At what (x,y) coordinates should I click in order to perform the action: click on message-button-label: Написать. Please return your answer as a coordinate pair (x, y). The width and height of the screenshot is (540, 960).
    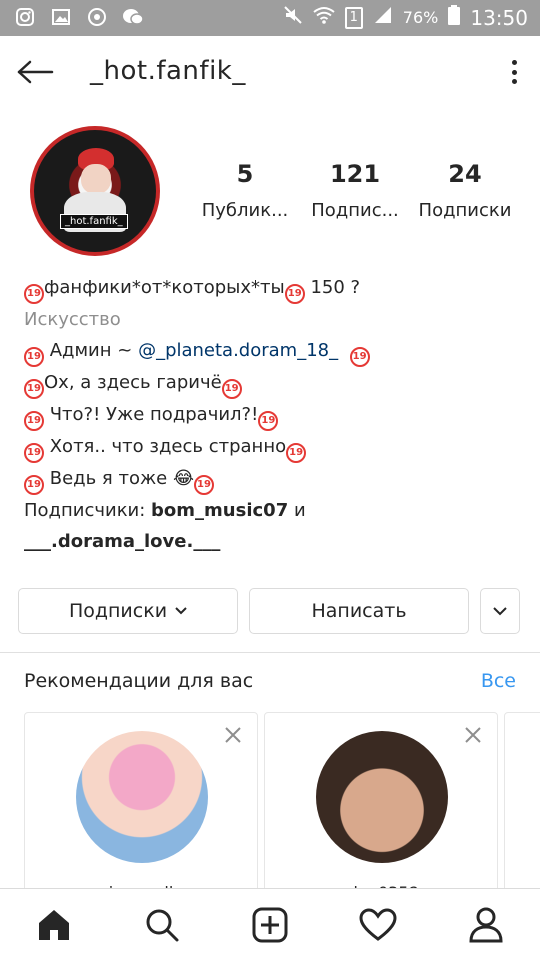
    Looking at the image, I should click on (359, 611).